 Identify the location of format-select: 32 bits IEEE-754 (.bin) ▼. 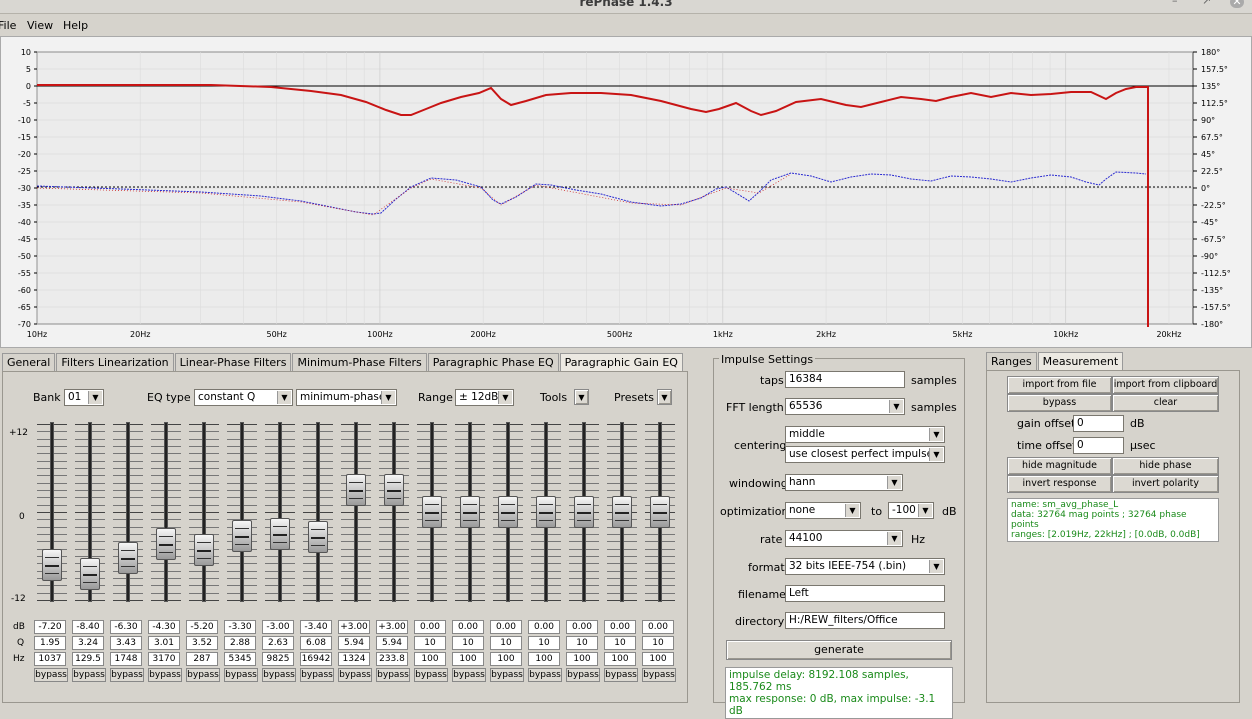
(865, 566).